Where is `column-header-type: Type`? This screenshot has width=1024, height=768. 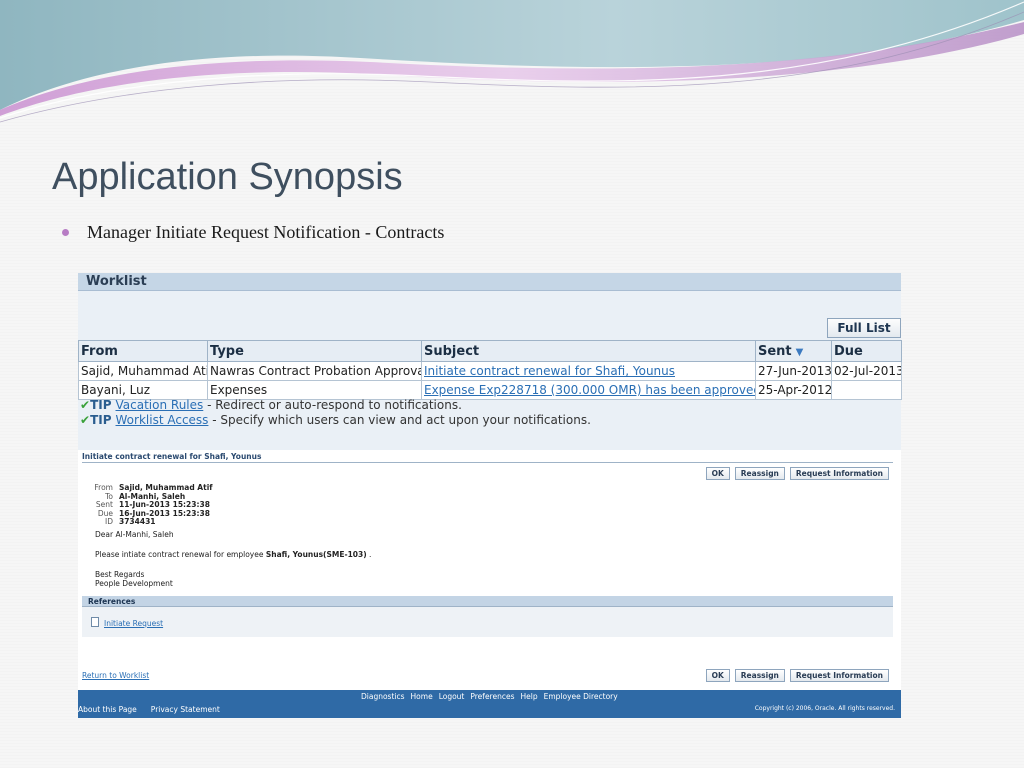
column-header-type: Type is located at coordinates (314, 351).